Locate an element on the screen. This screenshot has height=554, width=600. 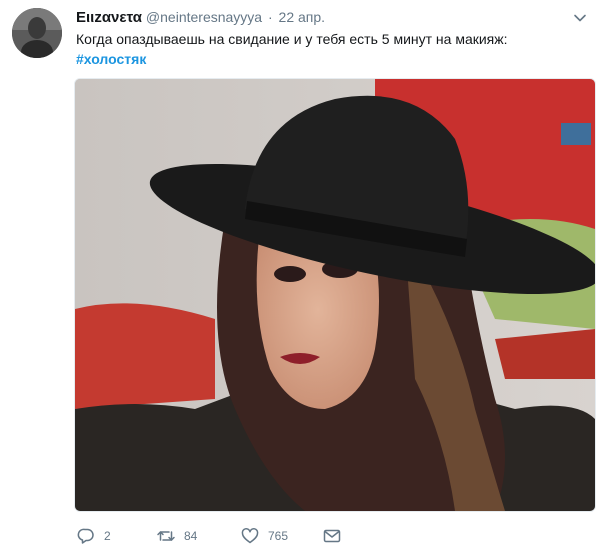
heart-icon is located at coordinates (250, 536).